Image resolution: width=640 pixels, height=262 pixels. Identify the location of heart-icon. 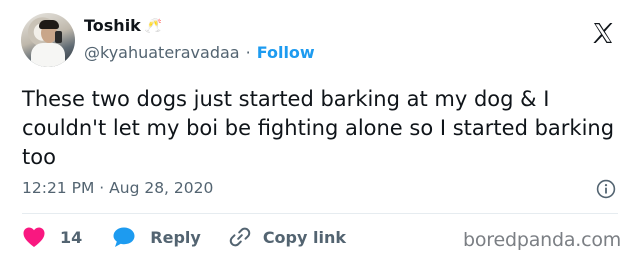
(34, 237).